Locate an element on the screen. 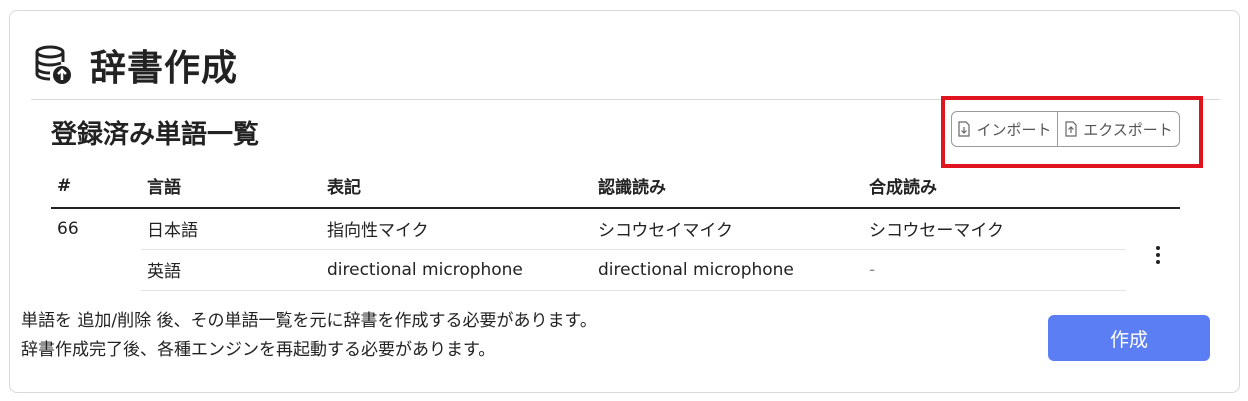 The width and height of the screenshot is (1248, 401). page-title: 辞書作成 is located at coordinates (164, 68).